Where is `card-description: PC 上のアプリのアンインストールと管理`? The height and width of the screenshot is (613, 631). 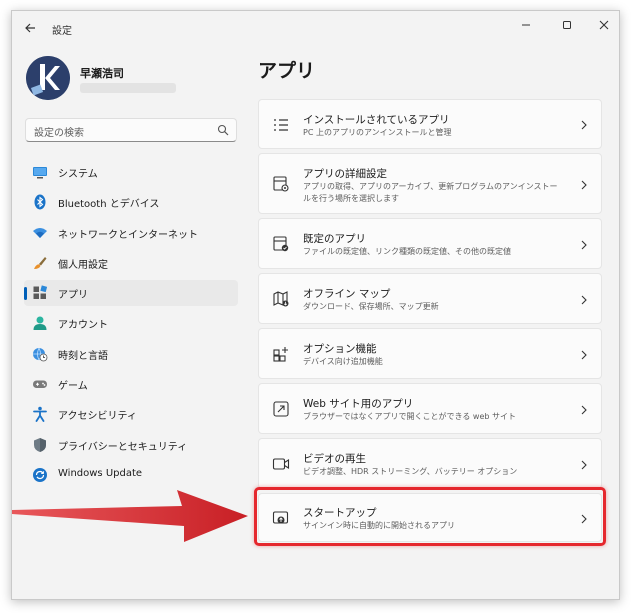 card-description: PC 上のアプリのアンインストールと管理 is located at coordinates (377, 132).